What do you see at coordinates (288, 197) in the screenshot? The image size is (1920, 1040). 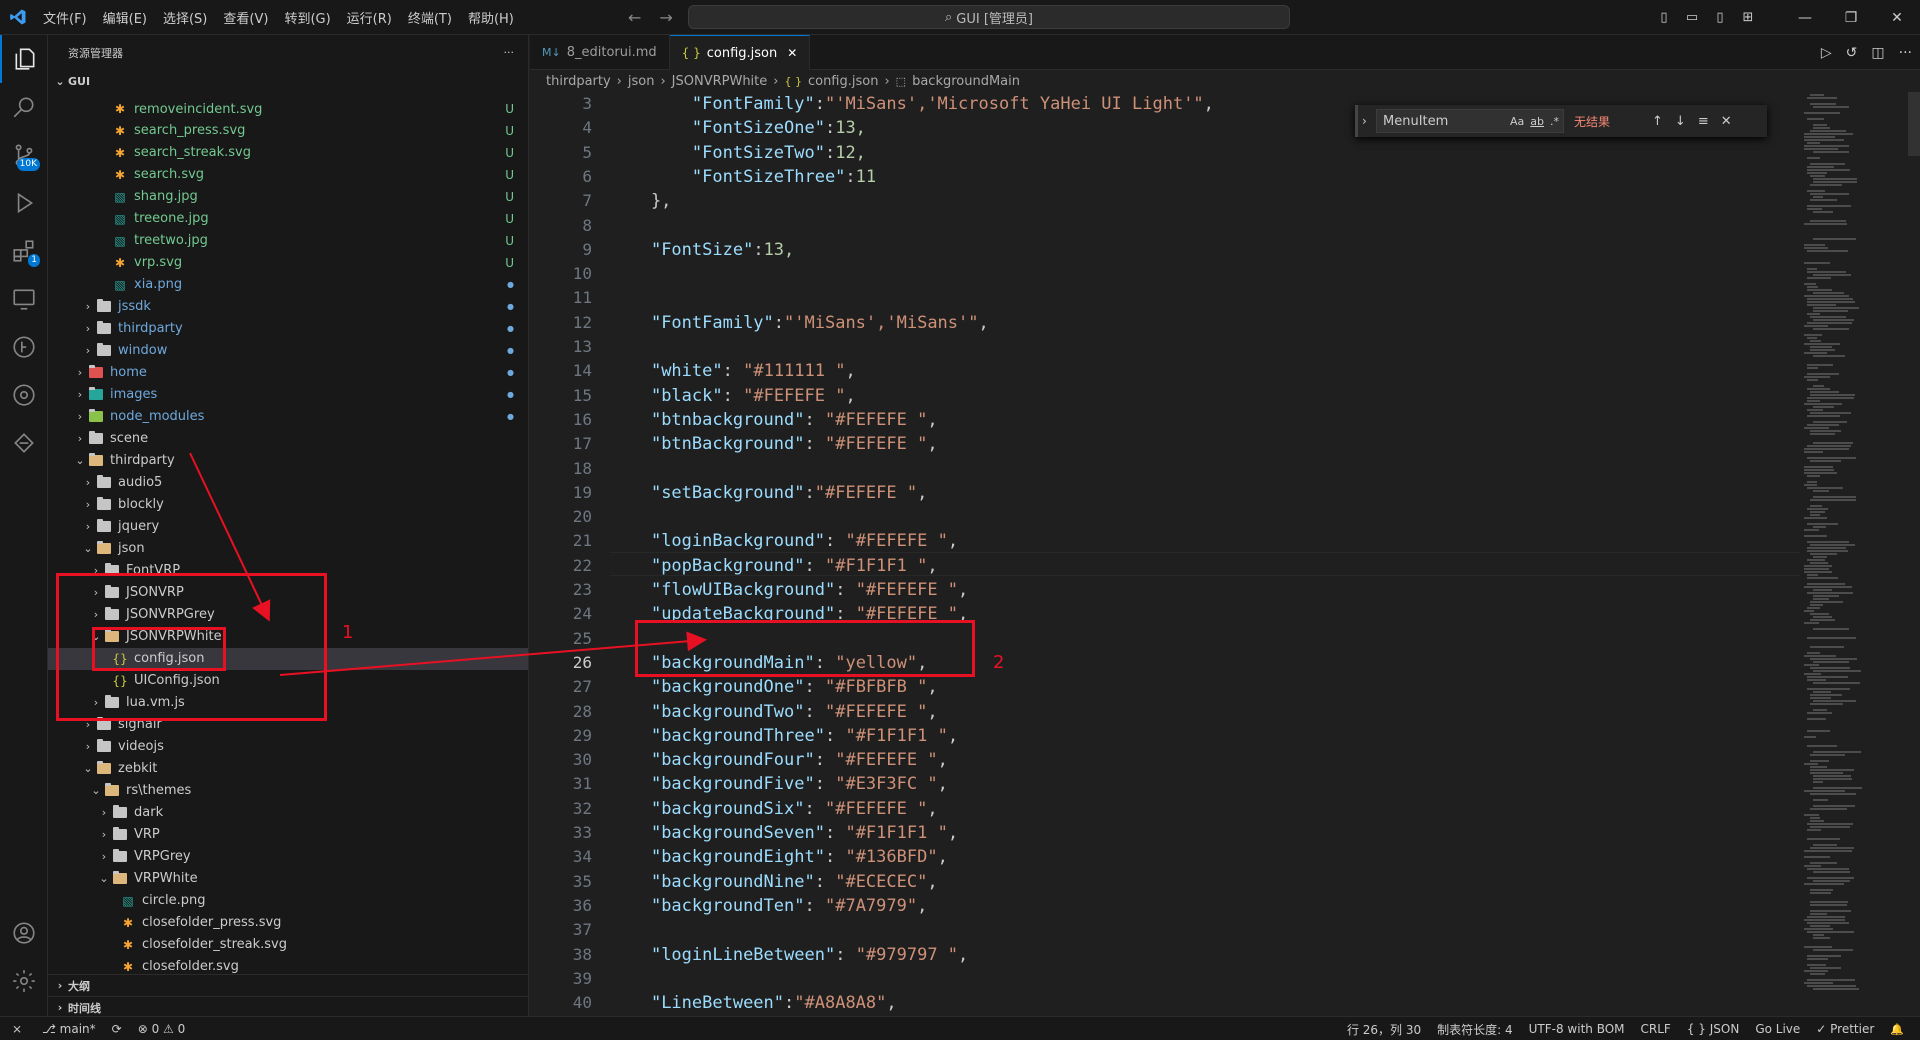 I see `tree-item: ▧ shang.jpg U` at bounding box center [288, 197].